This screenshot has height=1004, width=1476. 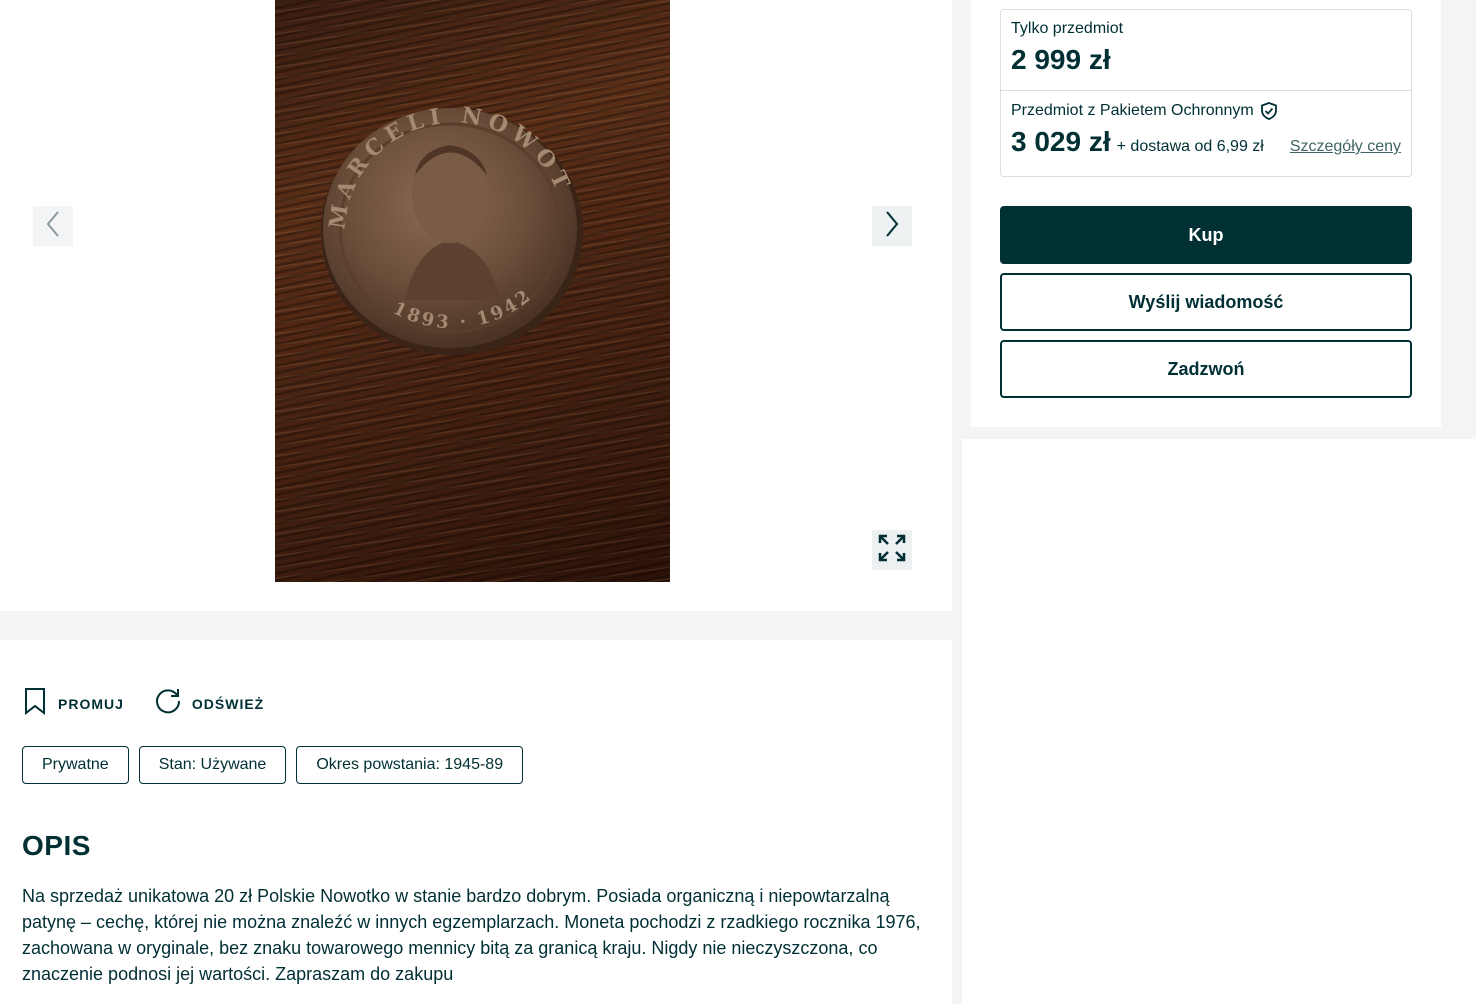 What do you see at coordinates (56, 845) in the screenshot?
I see `description-title: OPIS` at bounding box center [56, 845].